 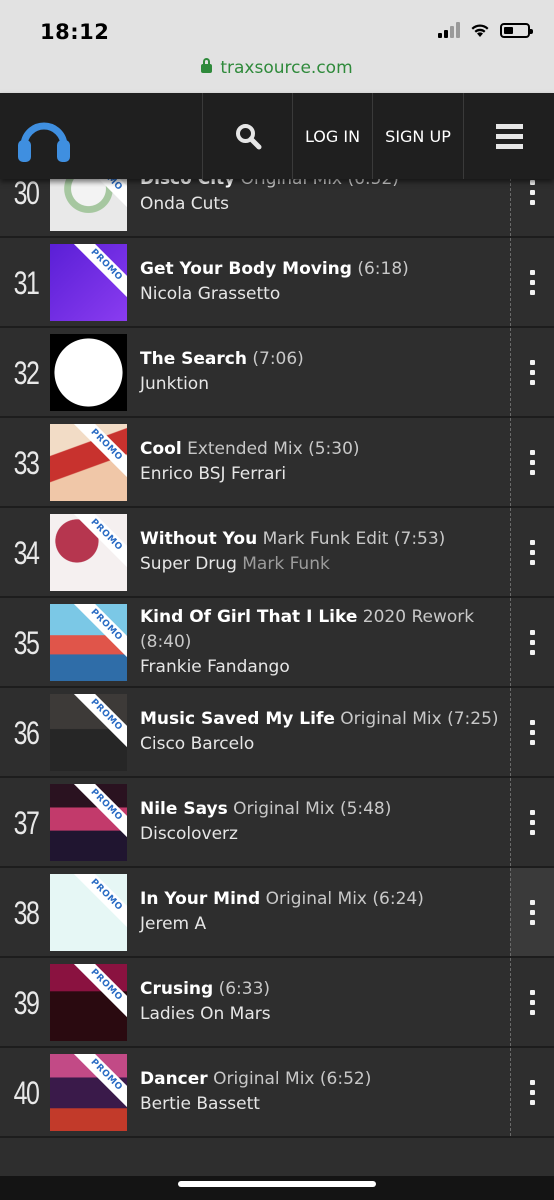 What do you see at coordinates (198, 539) in the screenshot?
I see `track-title: Without You` at bounding box center [198, 539].